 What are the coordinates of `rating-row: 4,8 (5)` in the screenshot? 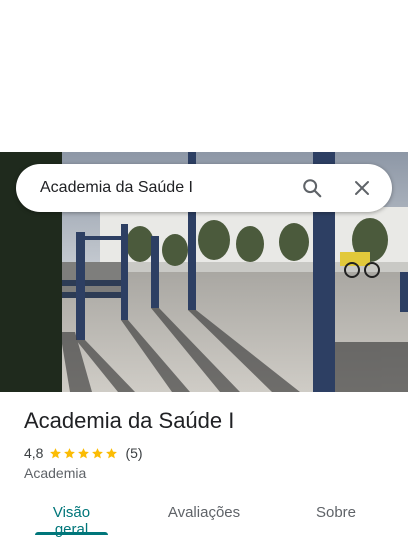 It's located at (83, 453).